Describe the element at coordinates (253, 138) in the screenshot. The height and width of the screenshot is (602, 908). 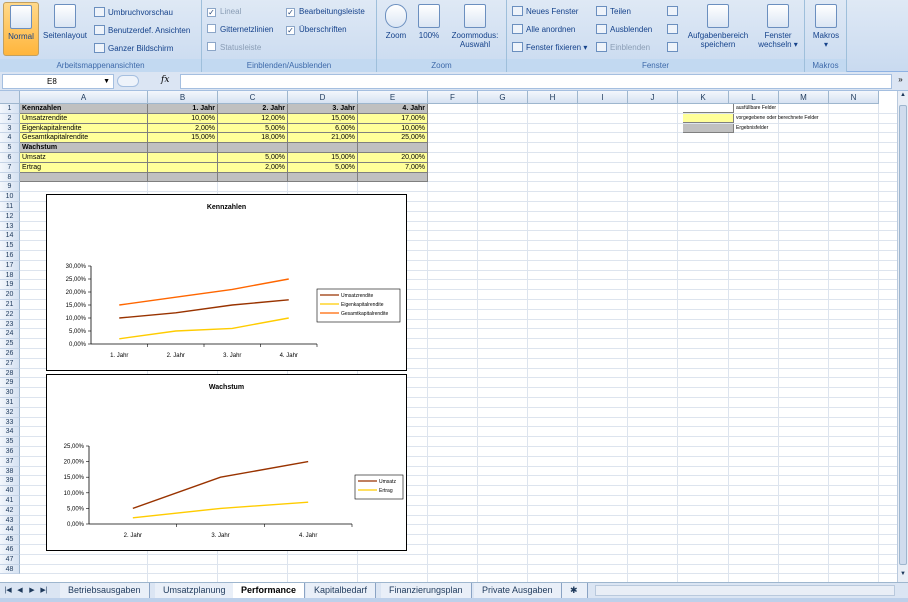
I see `table-cell: 18,00%` at that location.